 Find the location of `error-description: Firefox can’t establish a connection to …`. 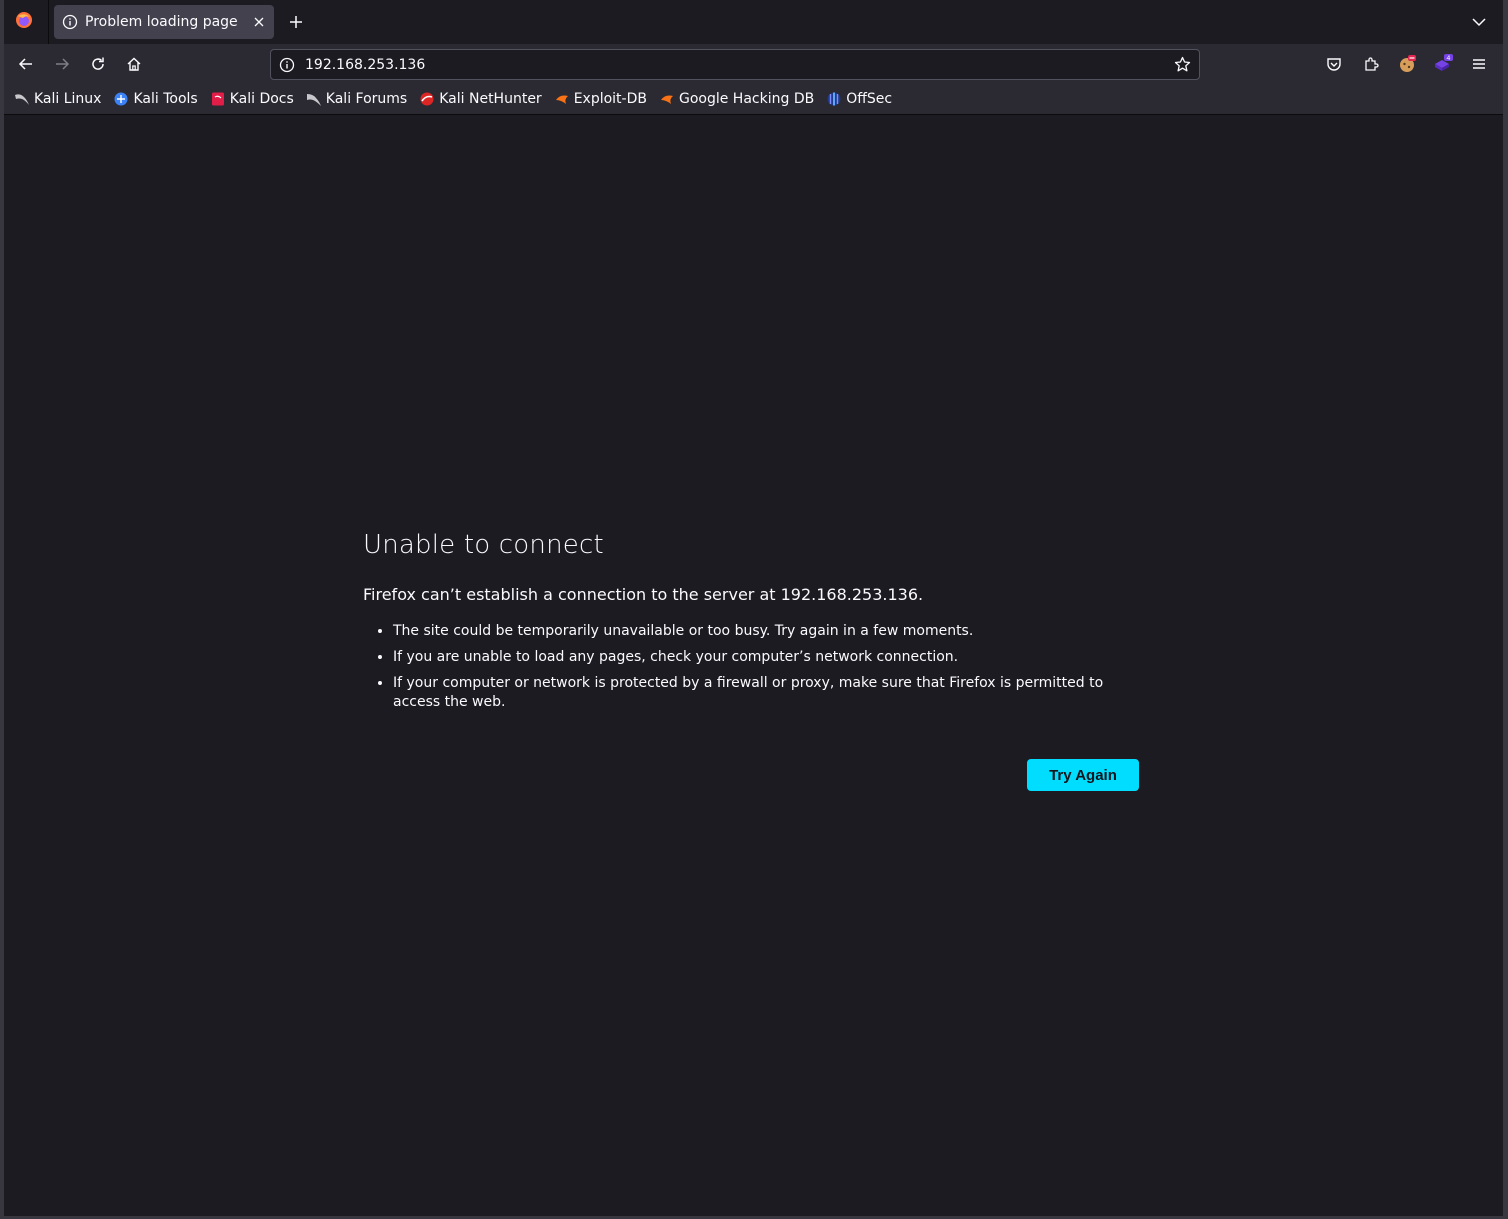

error-description: Firefox can’t establish a connection to … is located at coordinates (643, 594).